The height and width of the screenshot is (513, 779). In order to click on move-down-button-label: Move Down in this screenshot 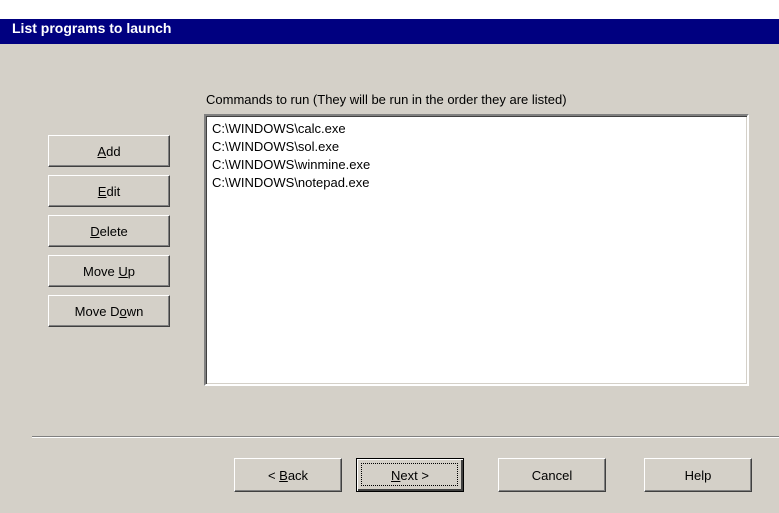, I will do `click(109, 311)`.